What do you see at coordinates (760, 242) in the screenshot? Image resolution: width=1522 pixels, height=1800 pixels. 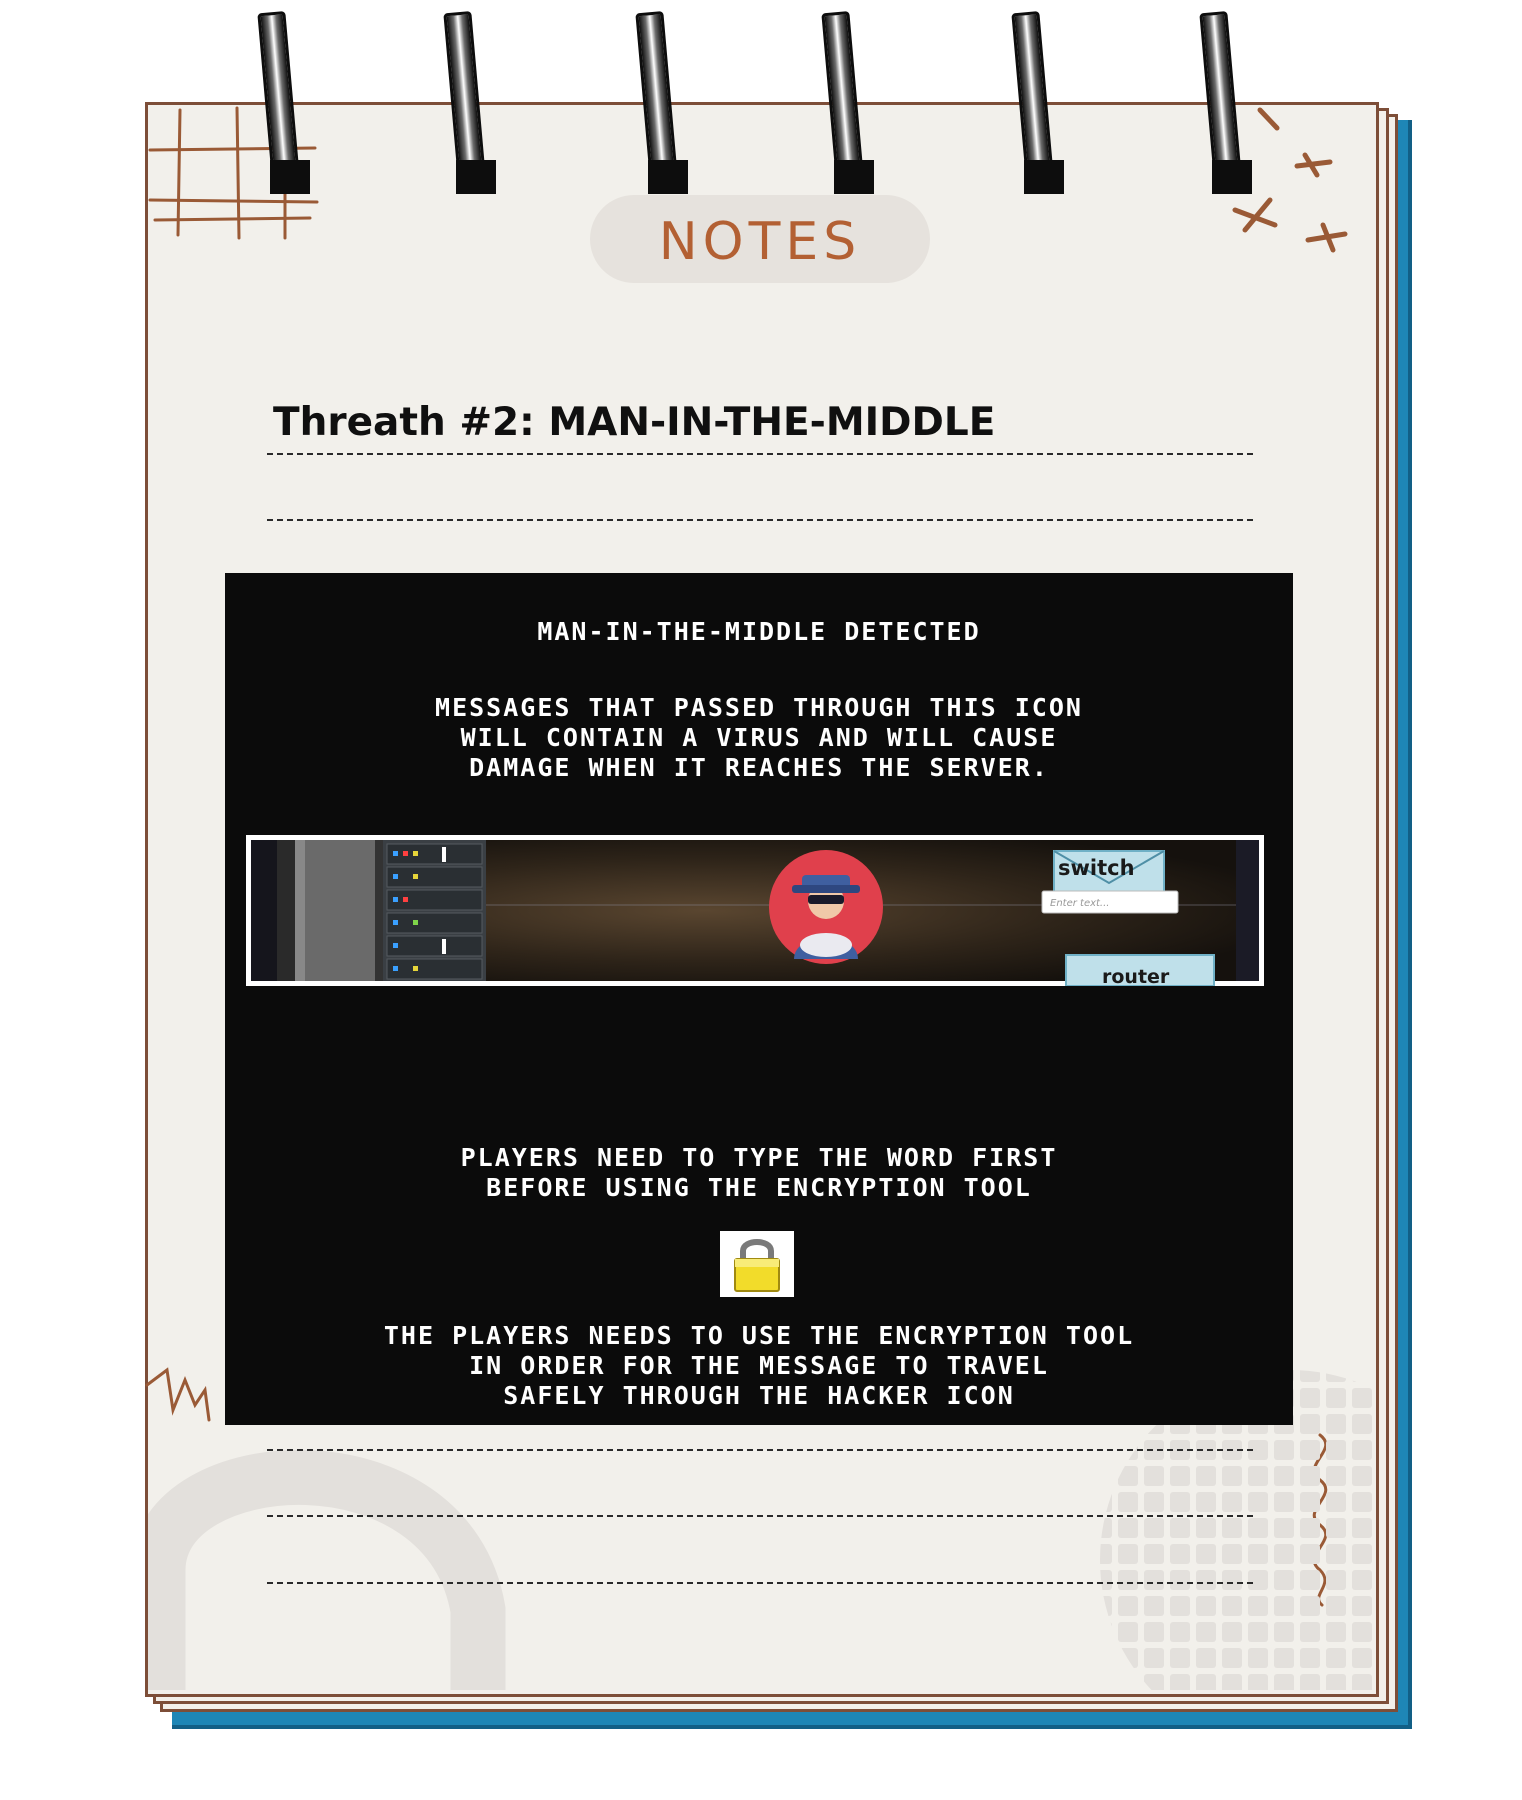 I see `notes-title: NOTES` at bounding box center [760, 242].